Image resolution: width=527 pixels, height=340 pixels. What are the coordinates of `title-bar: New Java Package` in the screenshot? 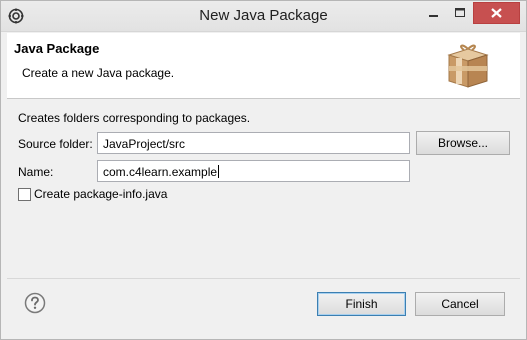 It's located at (263, 16).